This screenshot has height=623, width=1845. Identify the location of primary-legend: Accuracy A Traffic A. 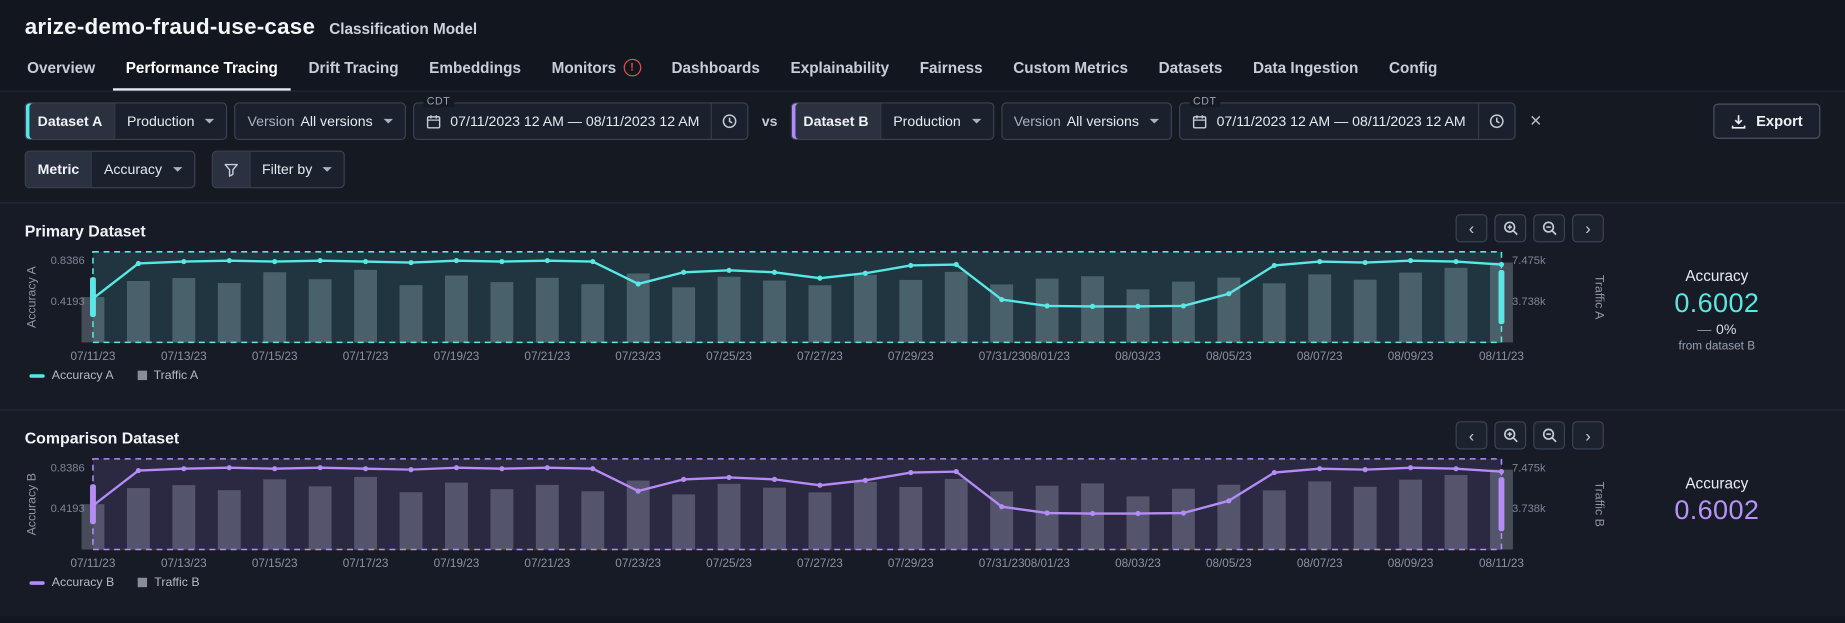
(923, 373).